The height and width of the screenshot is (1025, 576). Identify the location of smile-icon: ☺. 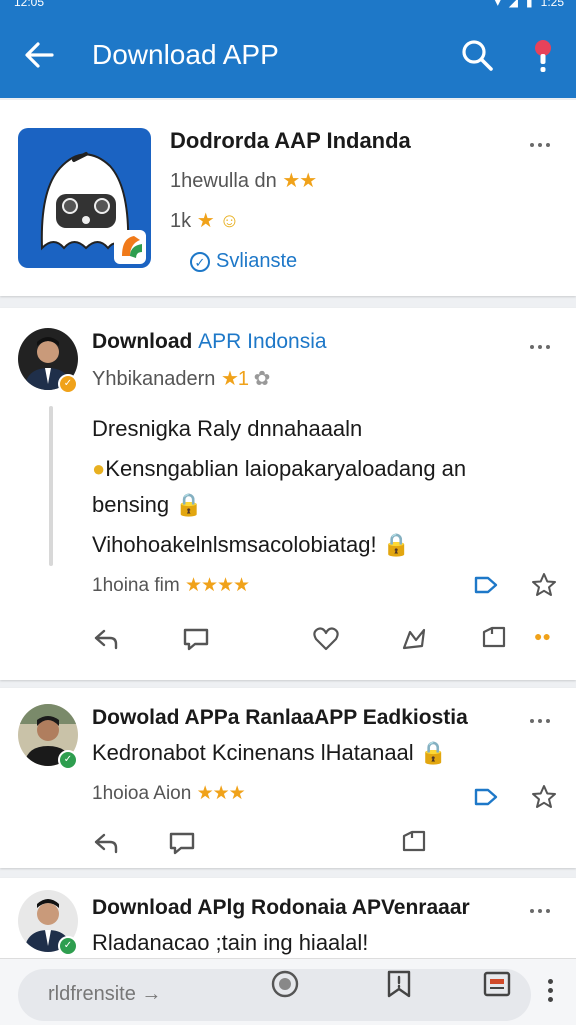
(229, 221).